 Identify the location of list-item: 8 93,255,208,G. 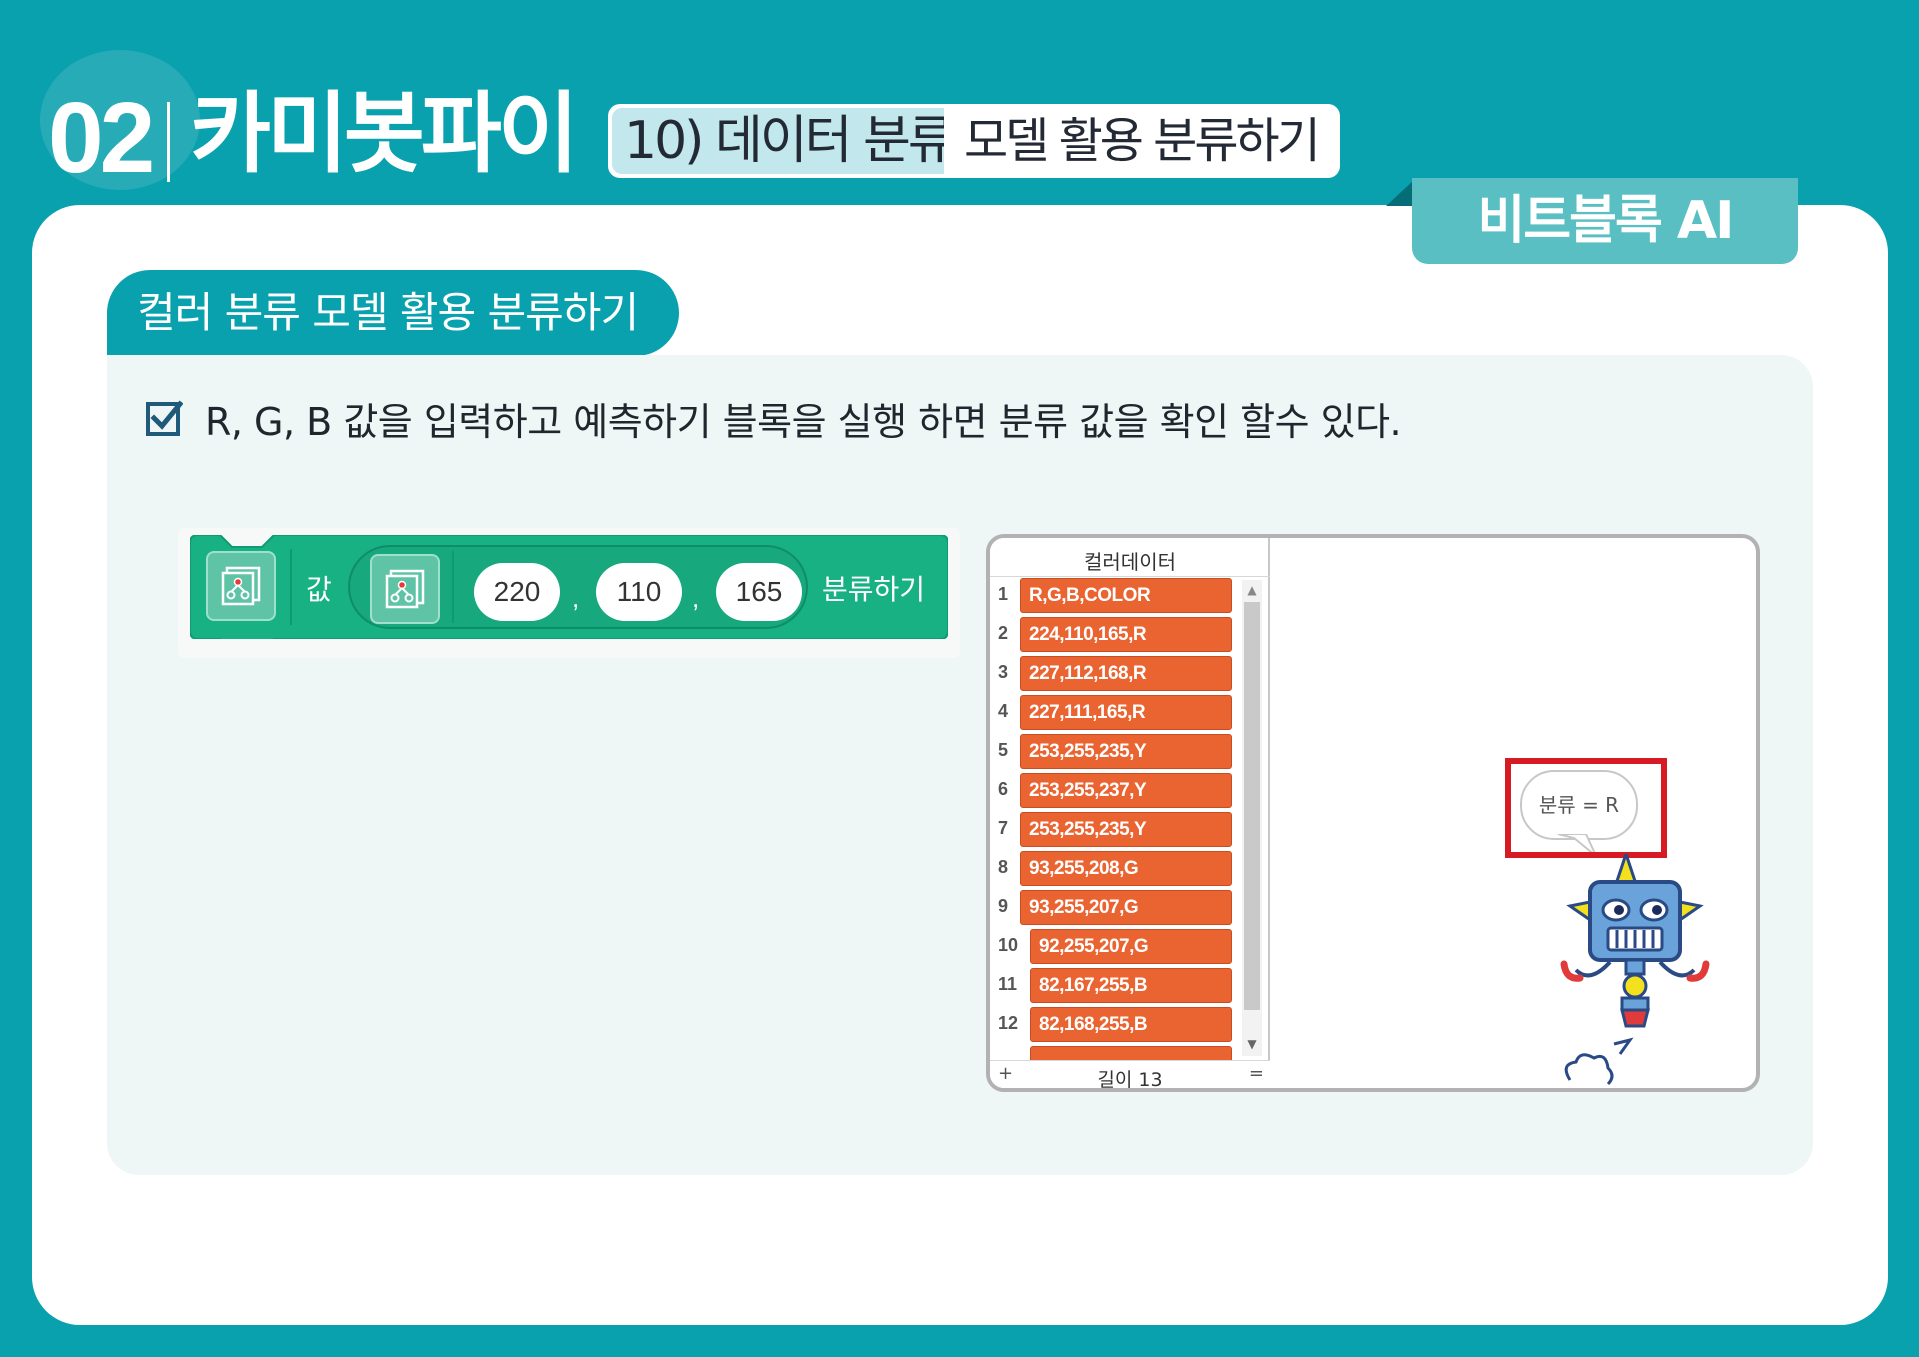
(1115, 869).